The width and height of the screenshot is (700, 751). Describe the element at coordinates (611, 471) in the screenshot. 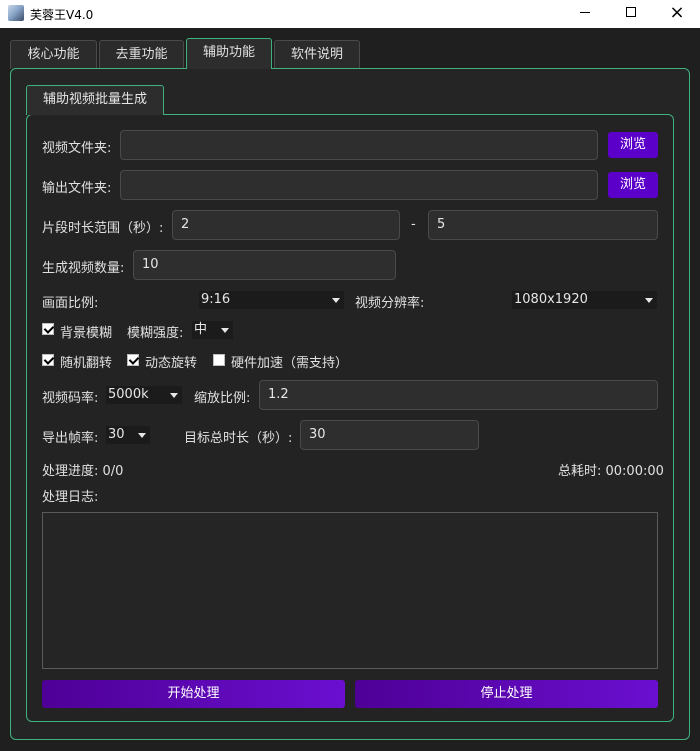

I see `elapsed-text: 总耗时: 00:00:00` at that location.